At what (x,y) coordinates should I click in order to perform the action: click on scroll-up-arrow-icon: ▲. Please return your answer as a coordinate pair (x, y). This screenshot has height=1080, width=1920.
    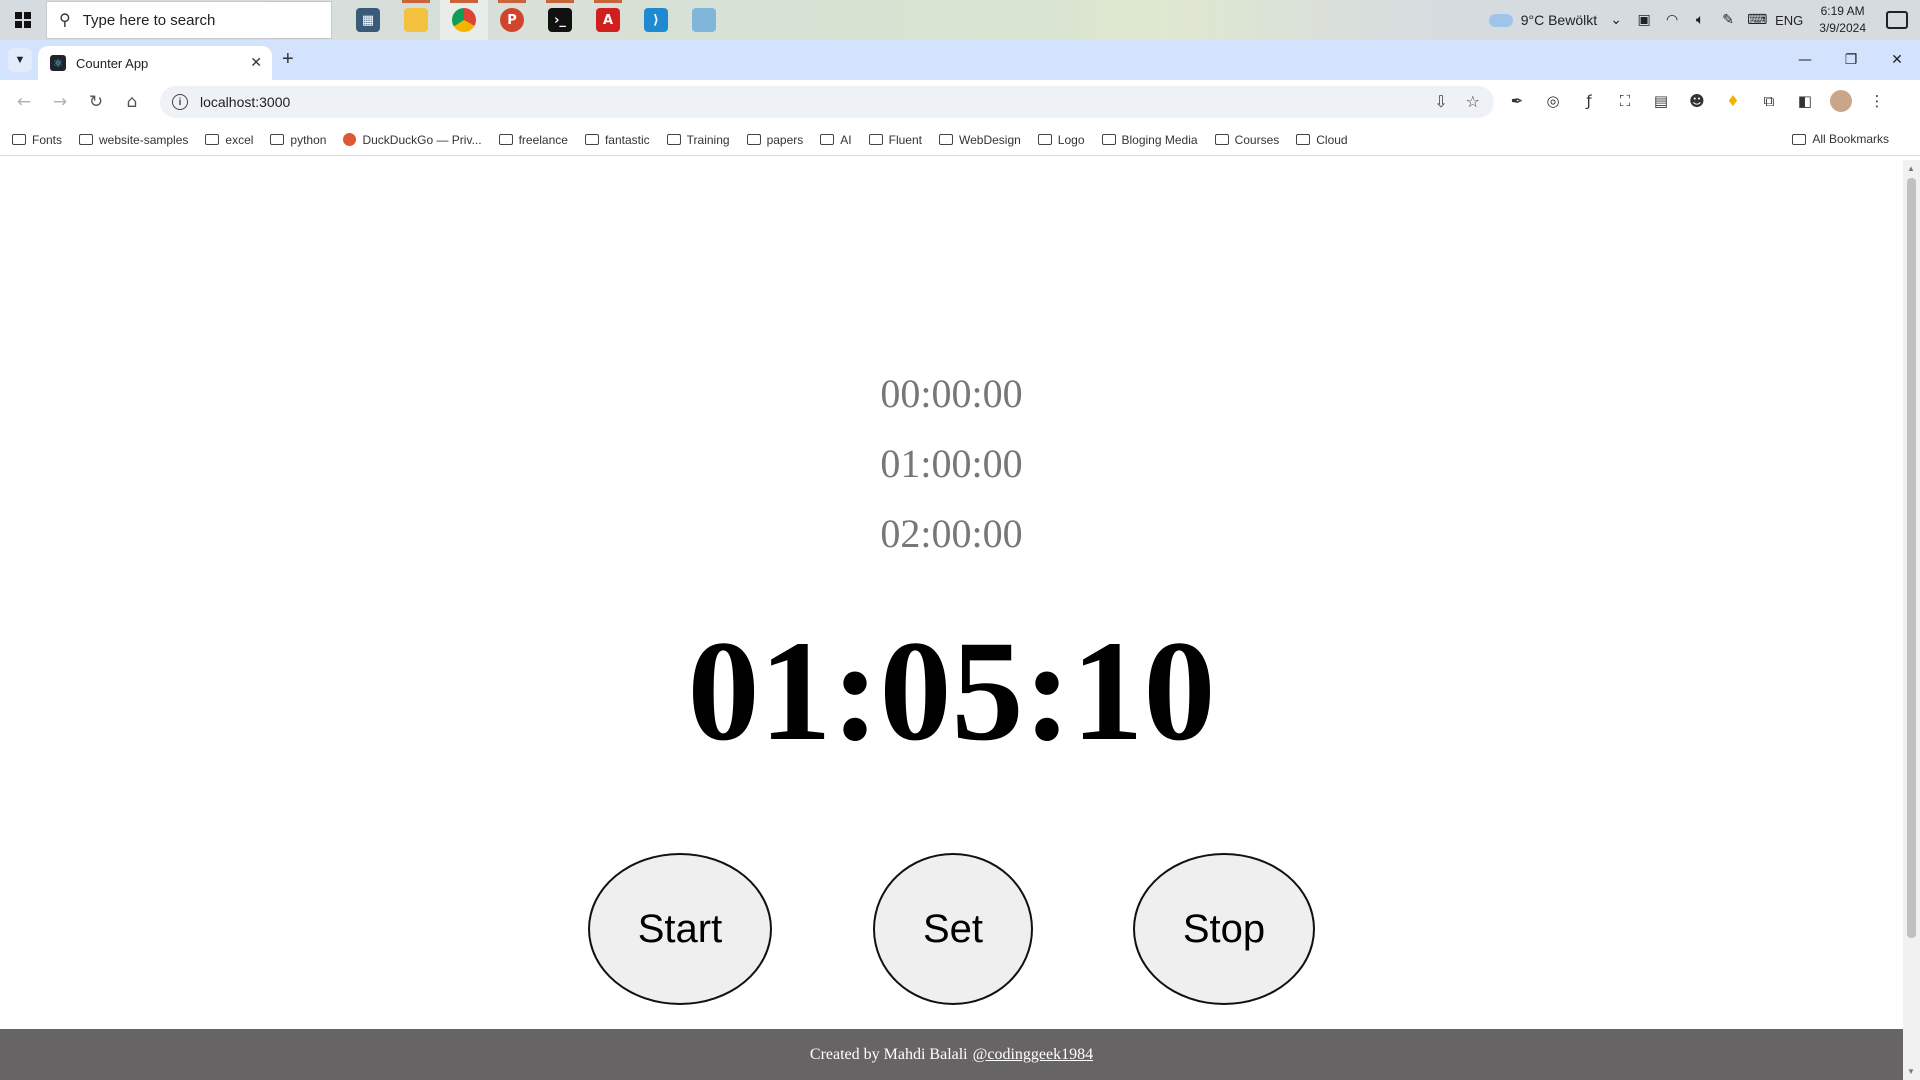
    Looking at the image, I should click on (1911, 168).